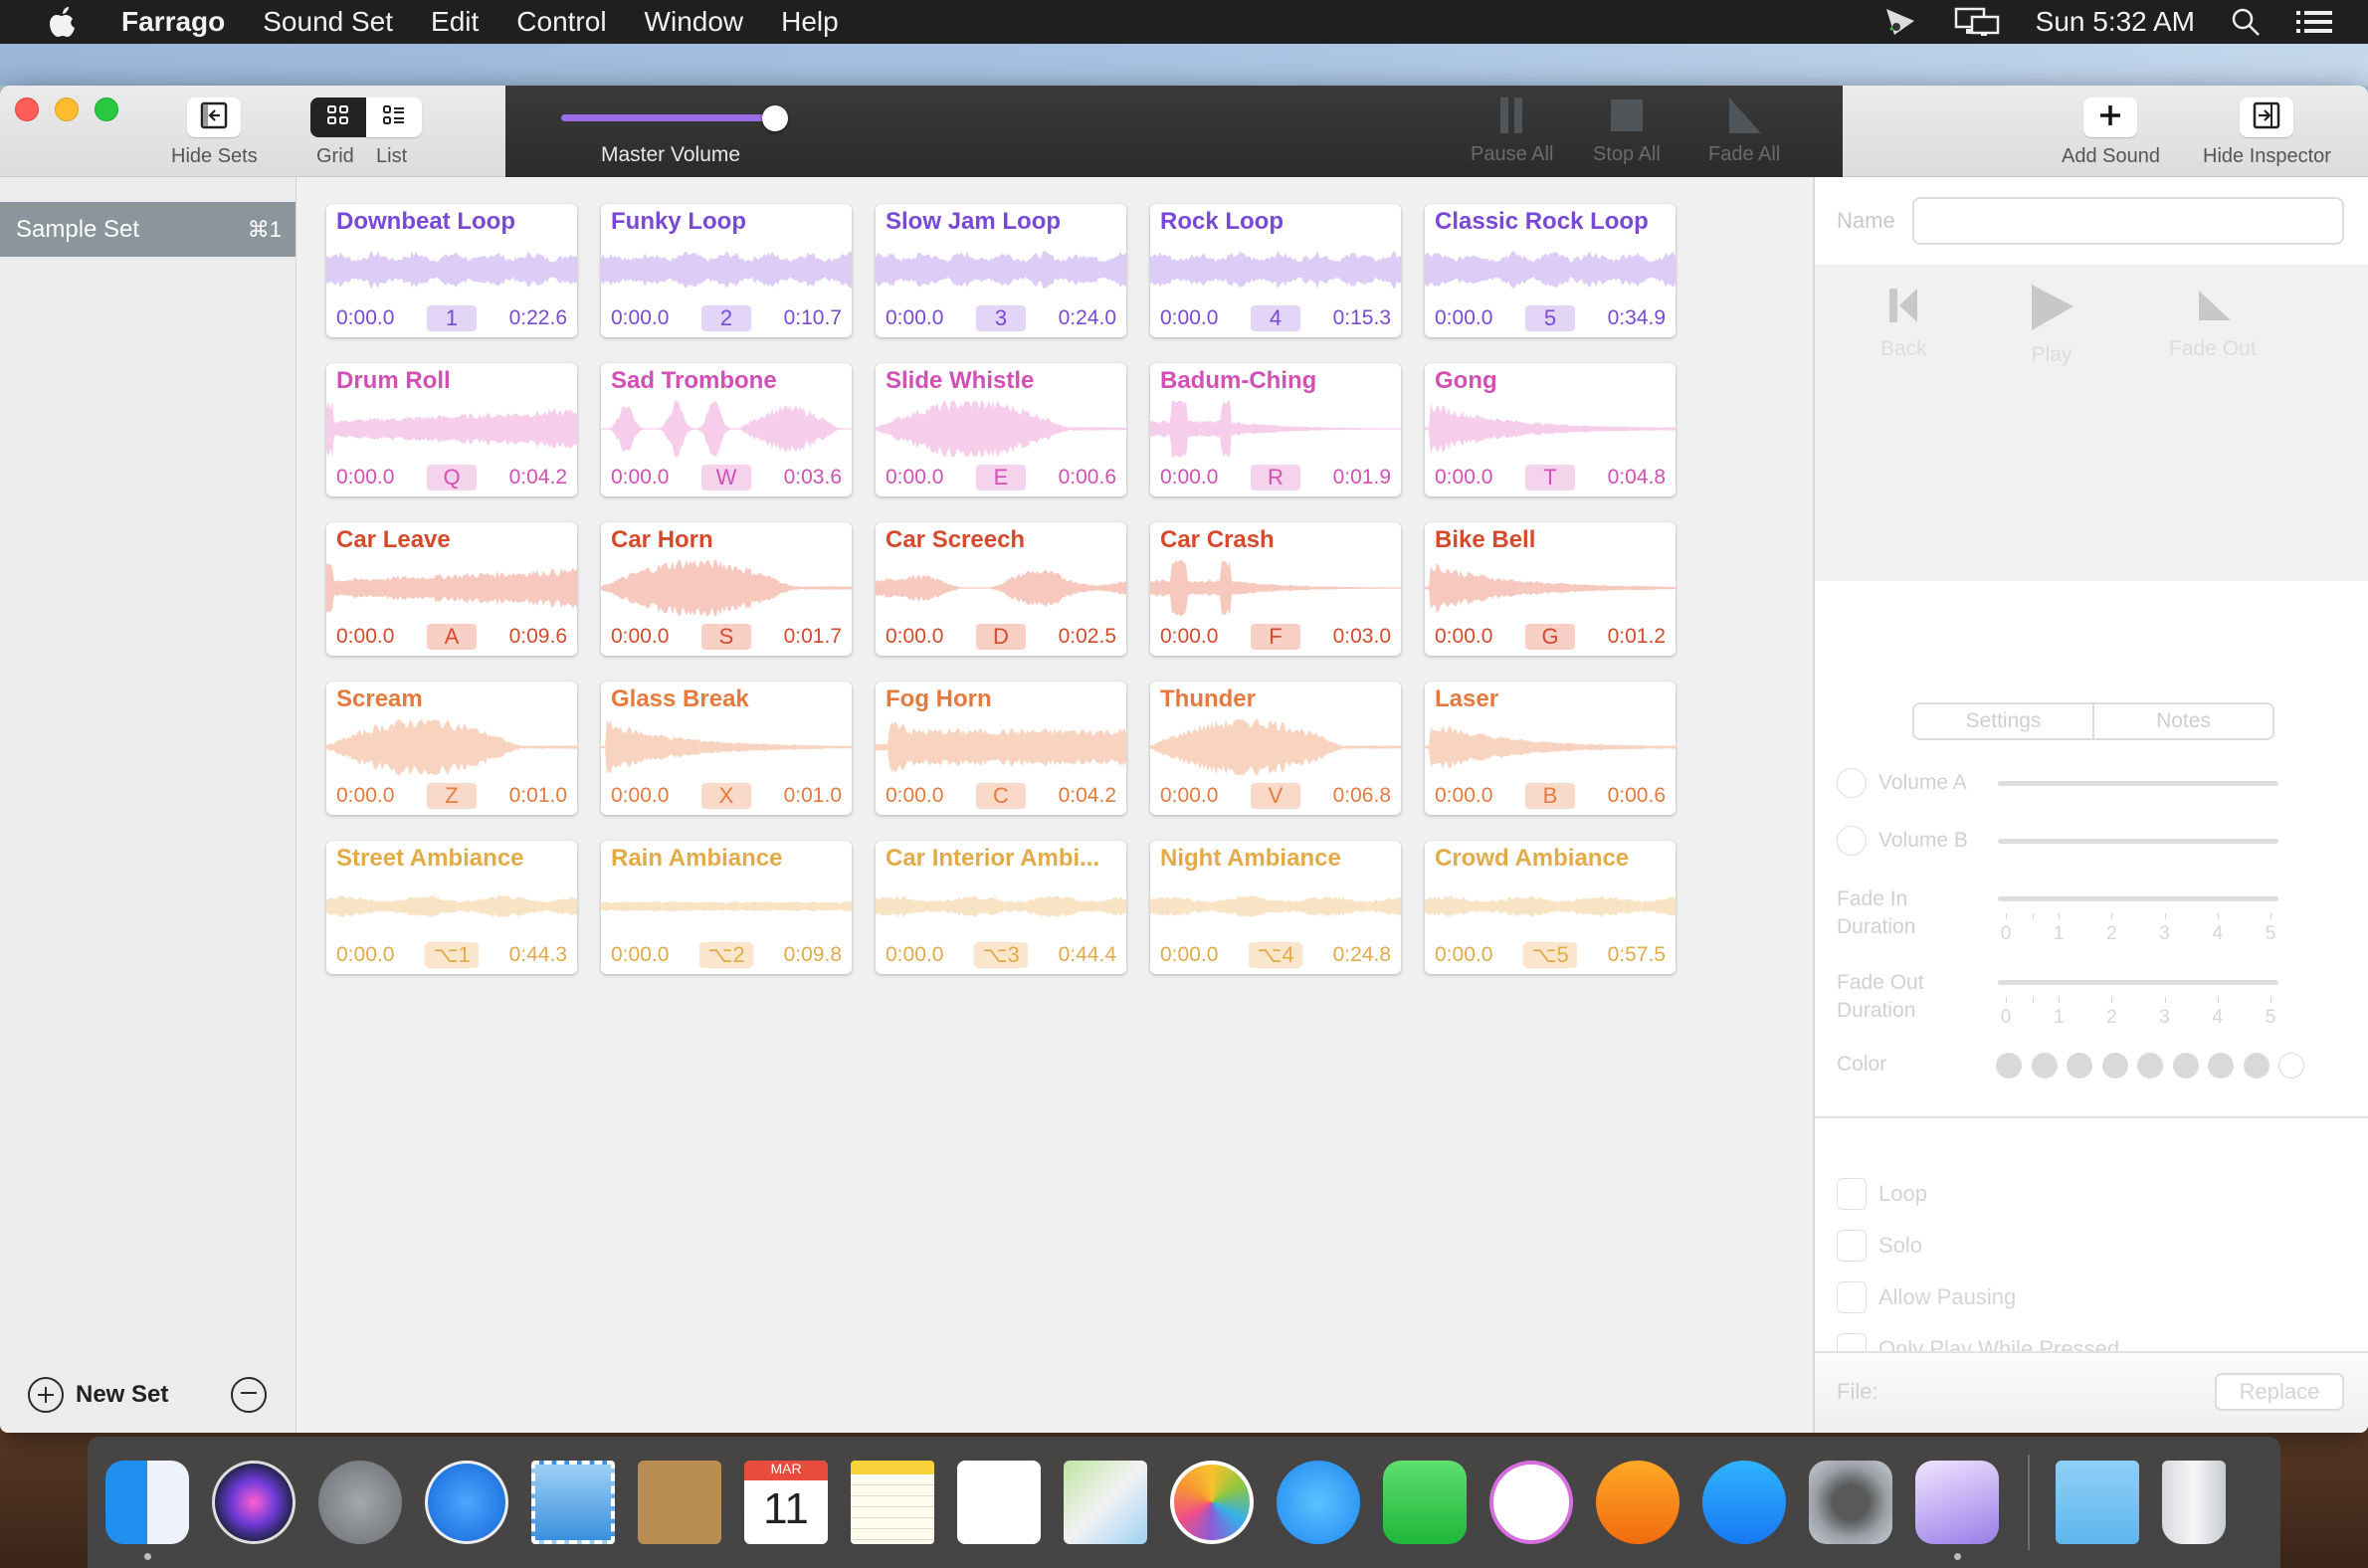  I want to click on display-mirroring-icon, so click(1977, 22).